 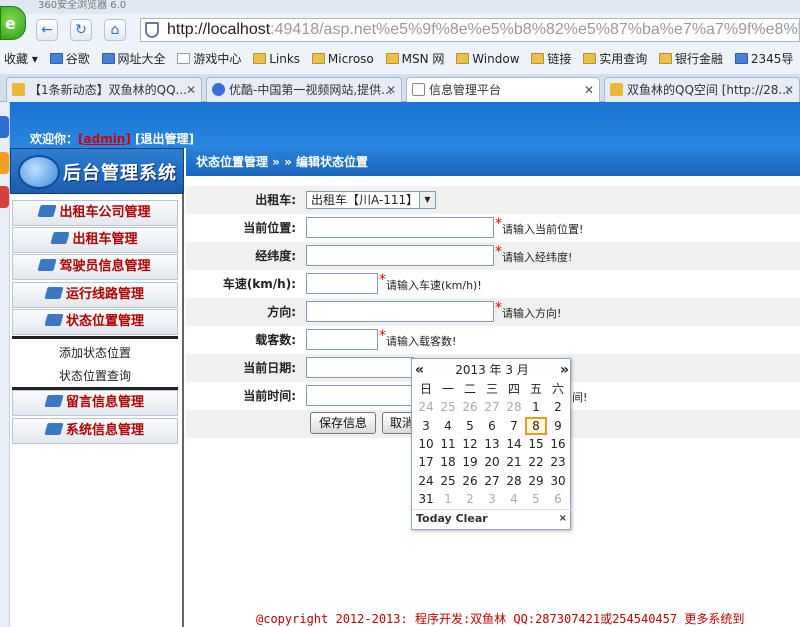 I want to click on sidebar-item-status: 状态位置管理, so click(x=95, y=322).